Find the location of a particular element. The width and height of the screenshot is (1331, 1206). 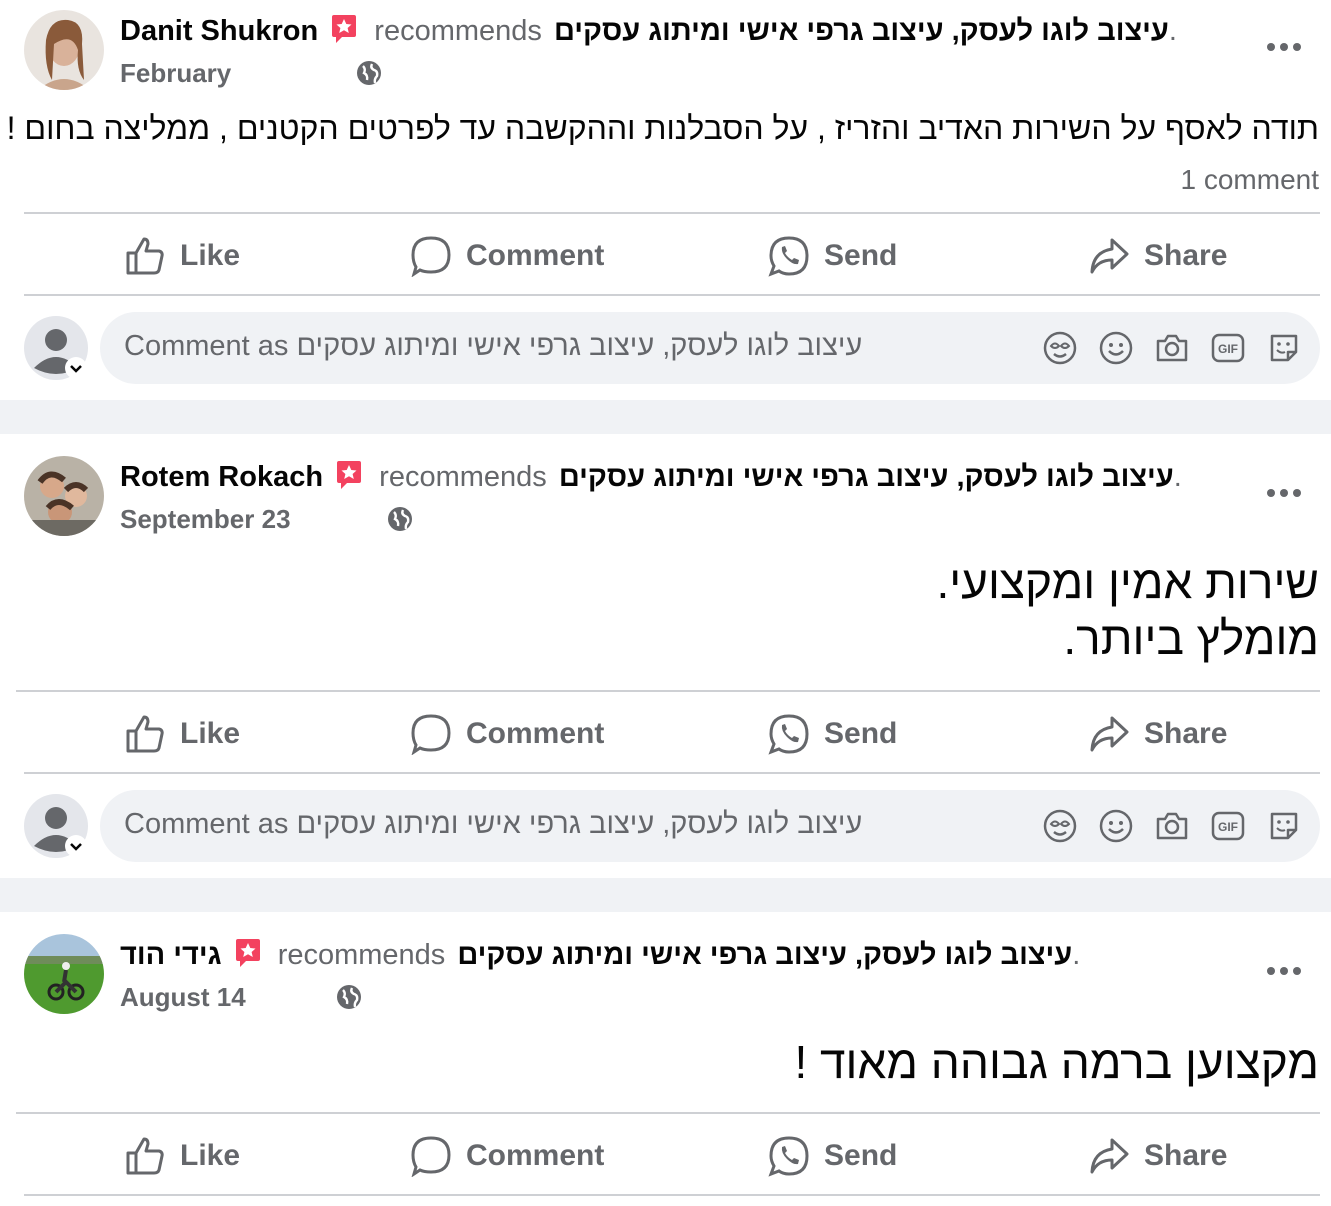

author-name: Rotem Rokach is located at coordinates (221, 477).